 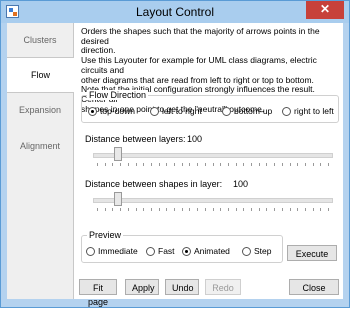 What do you see at coordinates (182, 287) in the screenshot?
I see `undo-button: Undo` at bounding box center [182, 287].